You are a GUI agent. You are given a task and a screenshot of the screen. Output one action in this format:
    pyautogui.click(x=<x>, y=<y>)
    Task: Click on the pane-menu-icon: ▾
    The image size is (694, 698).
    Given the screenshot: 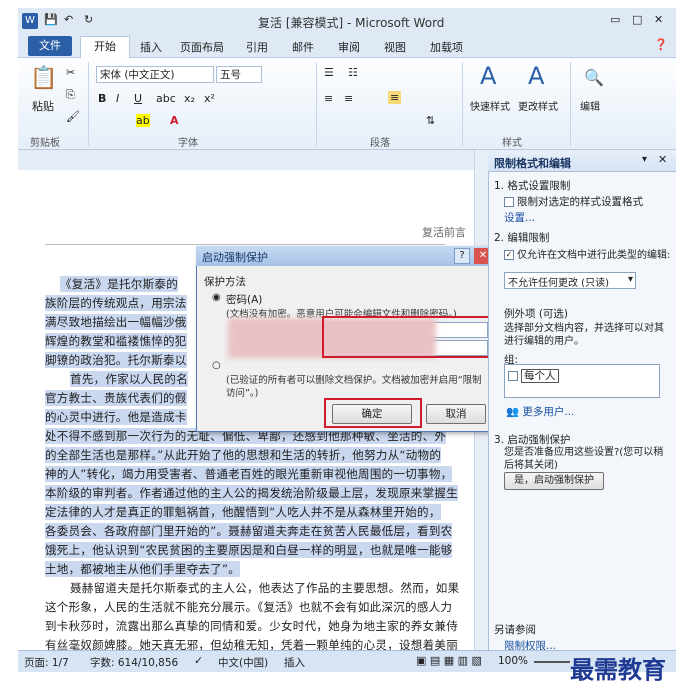 What is the action you would take?
    pyautogui.click(x=644, y=159)
    